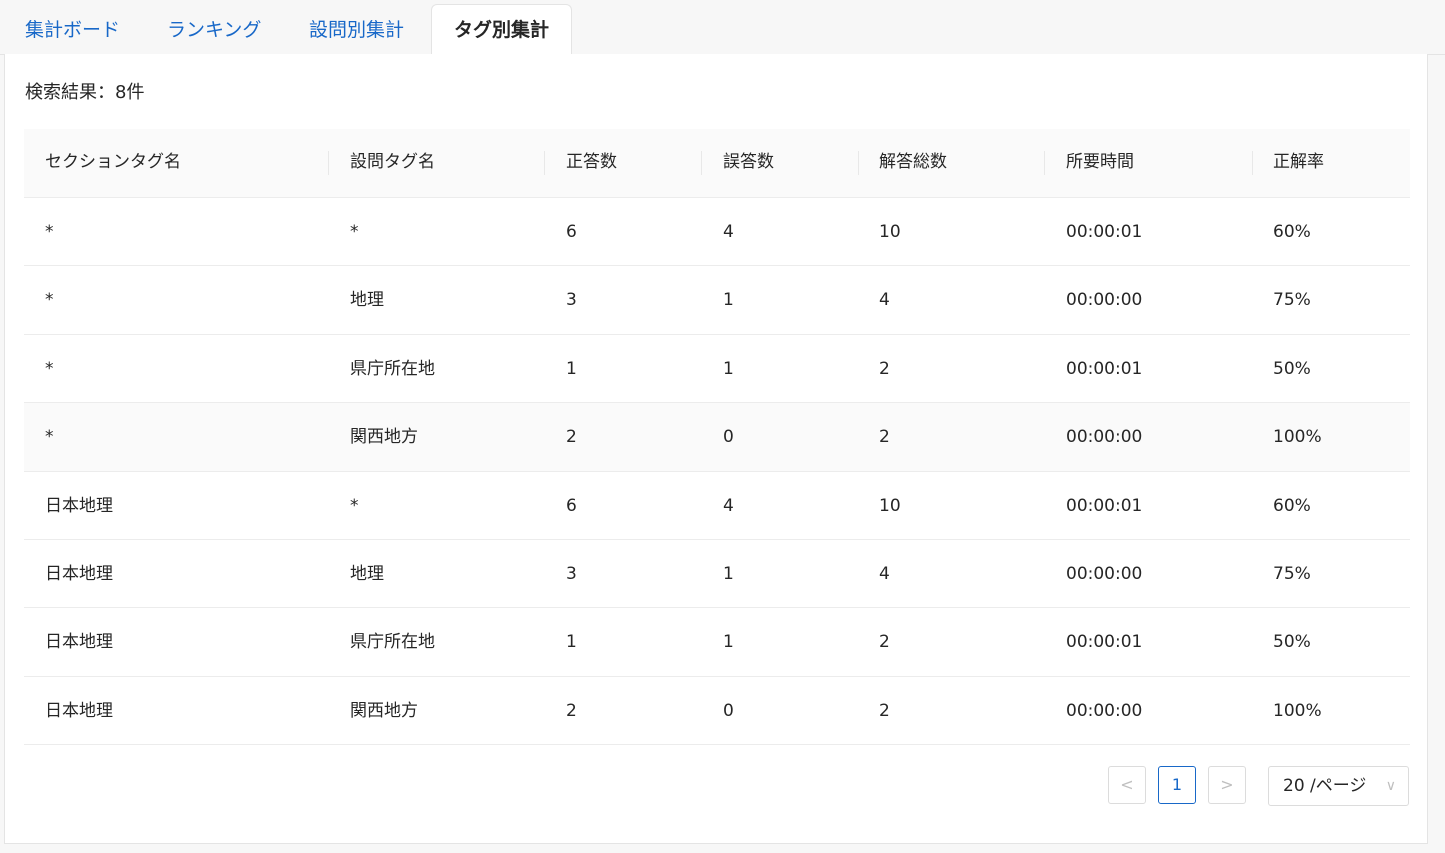 This screenshot has height=853, width=1445. I want to click on next-page-button: >, so click(1227, 785).